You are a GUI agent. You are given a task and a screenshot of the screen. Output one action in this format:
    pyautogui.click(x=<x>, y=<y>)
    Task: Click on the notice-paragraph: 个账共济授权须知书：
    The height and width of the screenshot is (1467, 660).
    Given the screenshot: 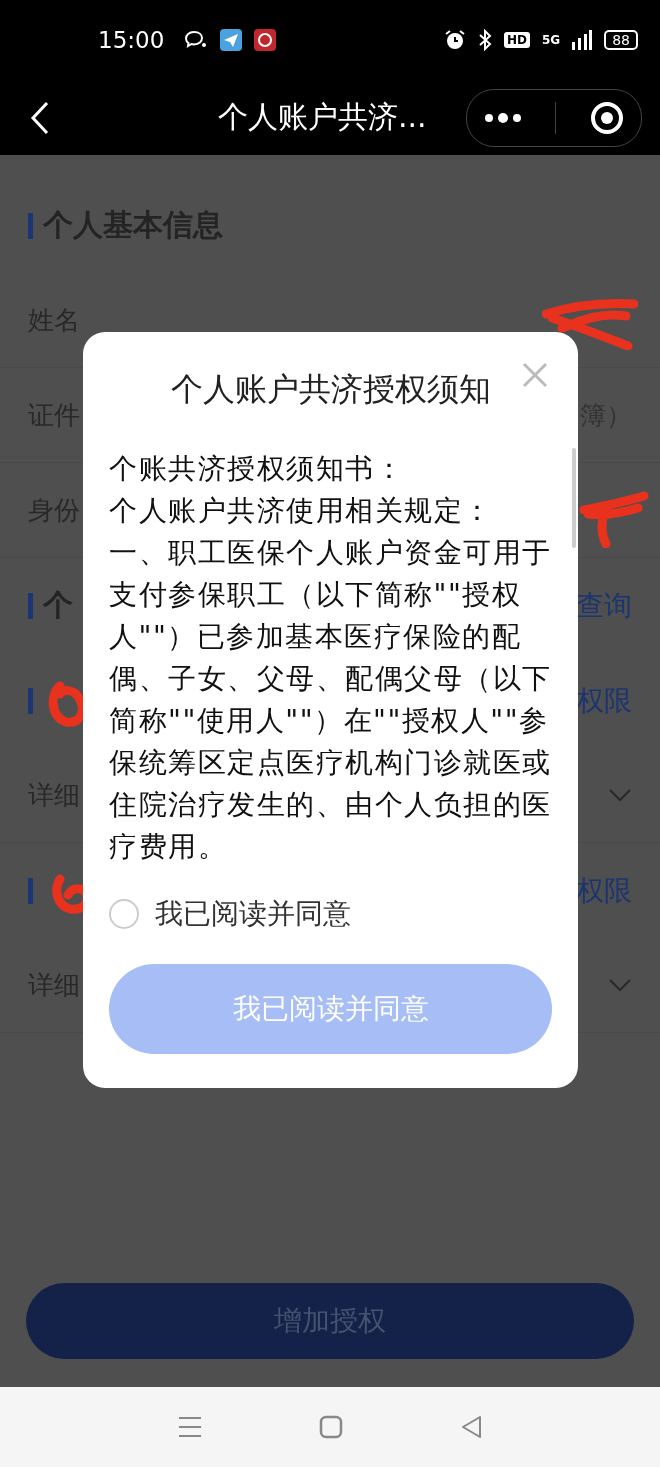 What is the action you would take?
    pyautogui.click(x=257, y=469)
    